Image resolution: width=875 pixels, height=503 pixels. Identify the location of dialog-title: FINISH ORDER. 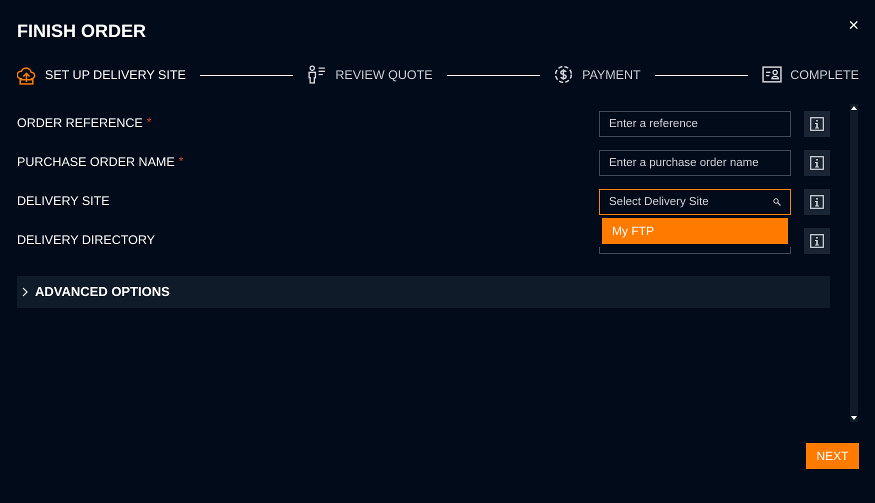
(81, 31).